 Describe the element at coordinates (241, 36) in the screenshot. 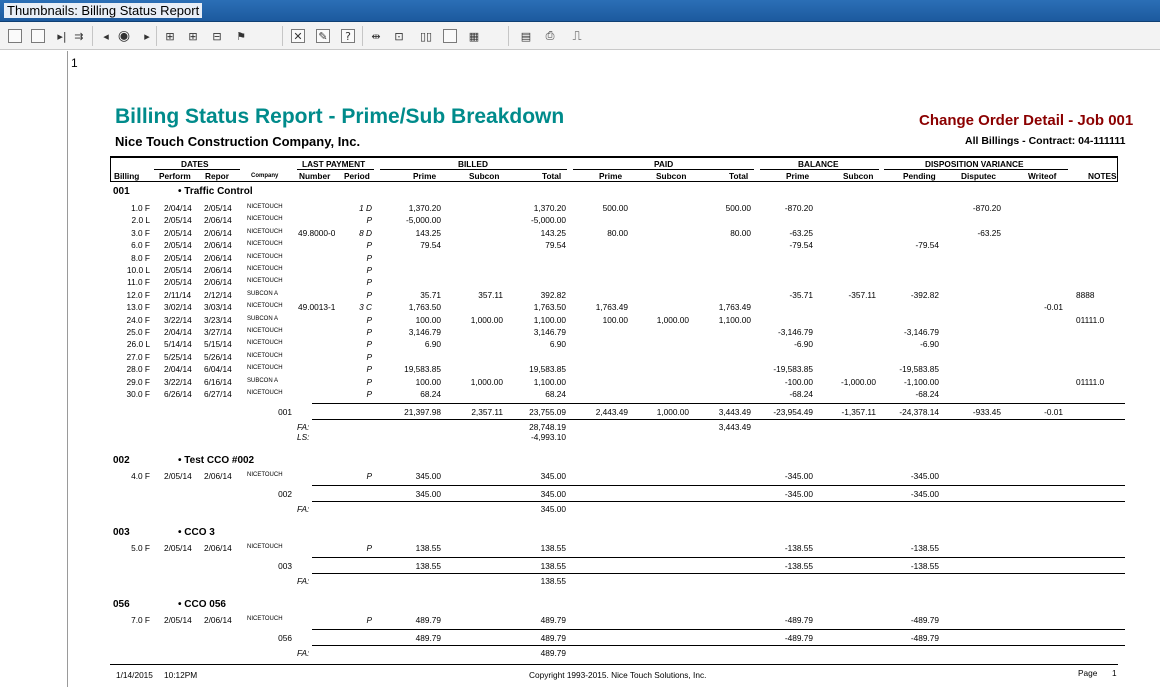

I see `flag-icon: ⚑` at that location.